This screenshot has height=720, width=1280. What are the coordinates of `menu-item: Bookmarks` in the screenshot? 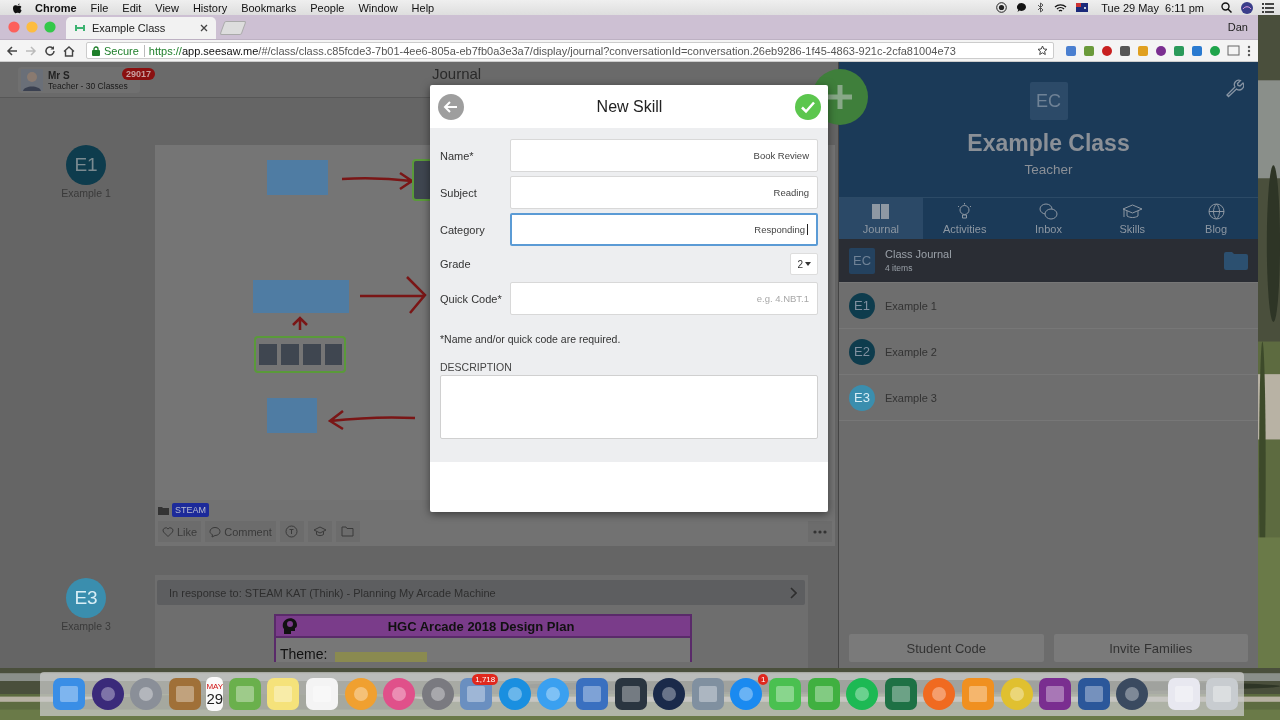 It's located at (269, 7).